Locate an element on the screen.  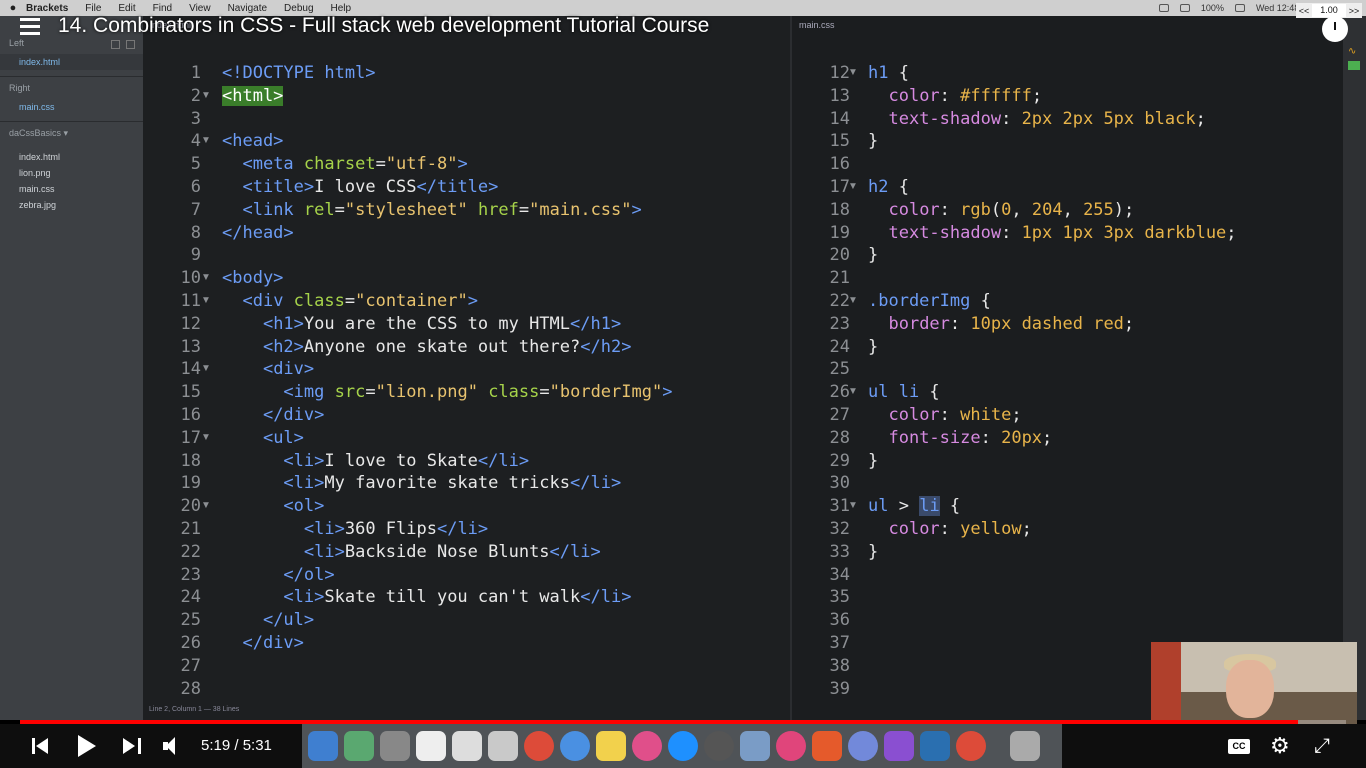
code-line: <html> is located at coordinates (447, 96).